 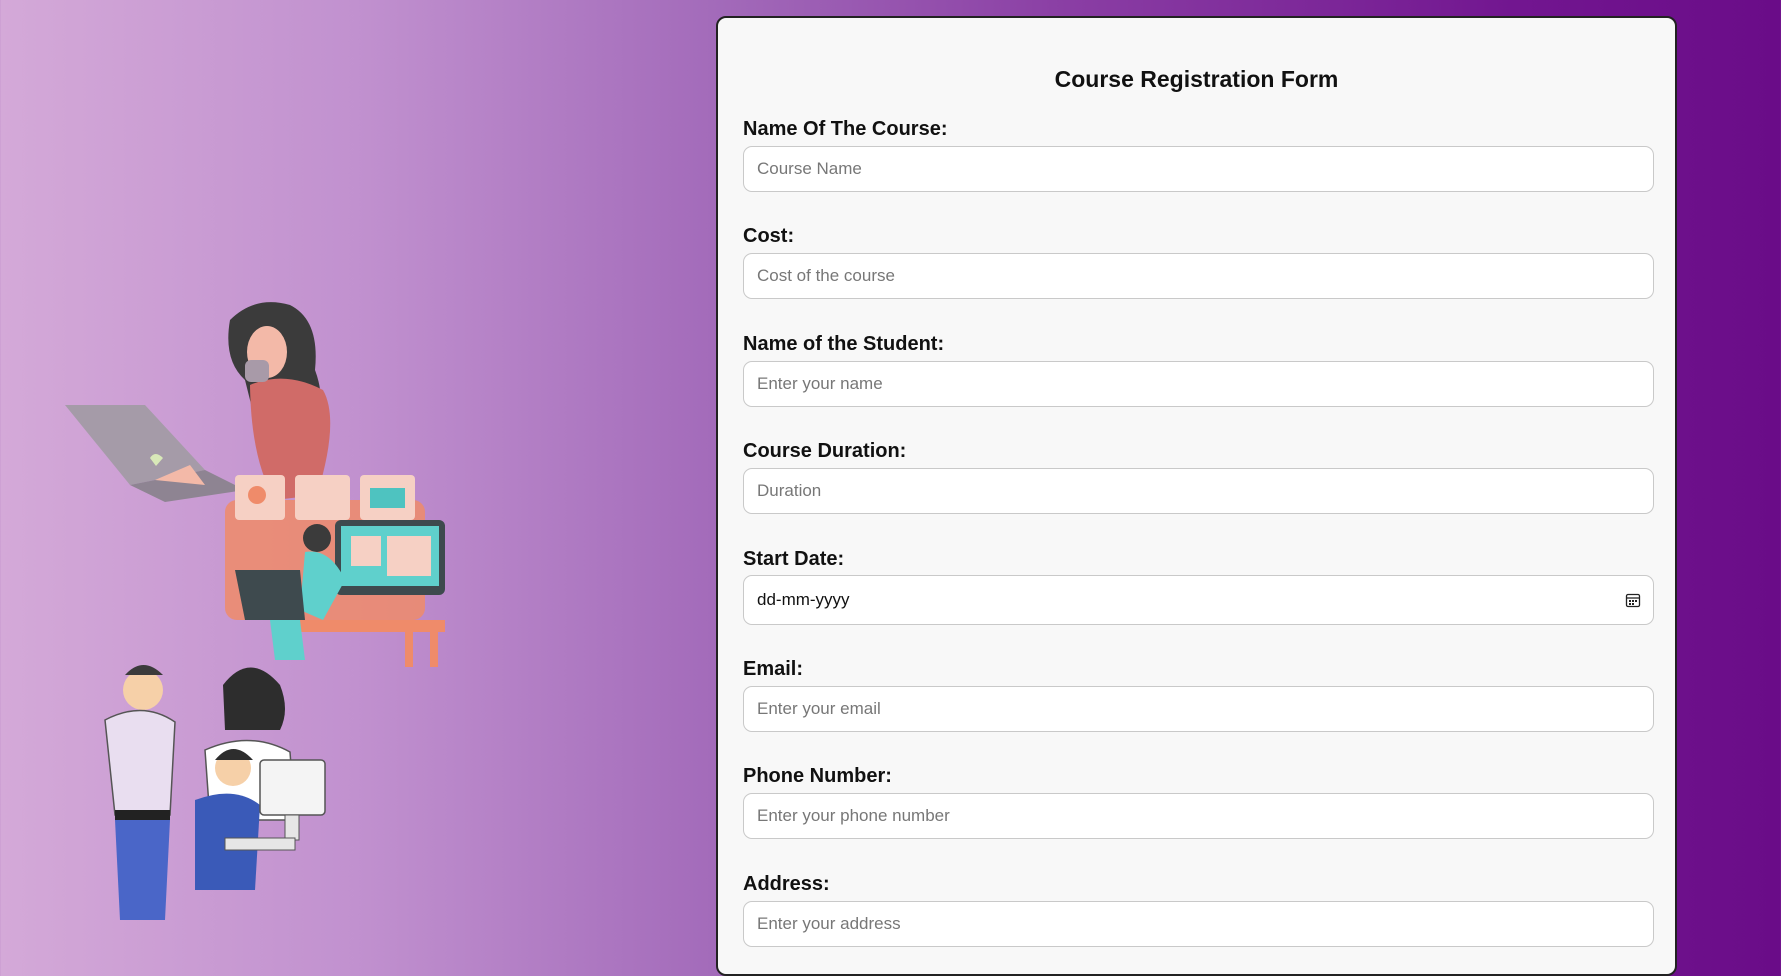 I want to click on start-date-input: dd-mm-yyyy, so click(x=1198, y=600).